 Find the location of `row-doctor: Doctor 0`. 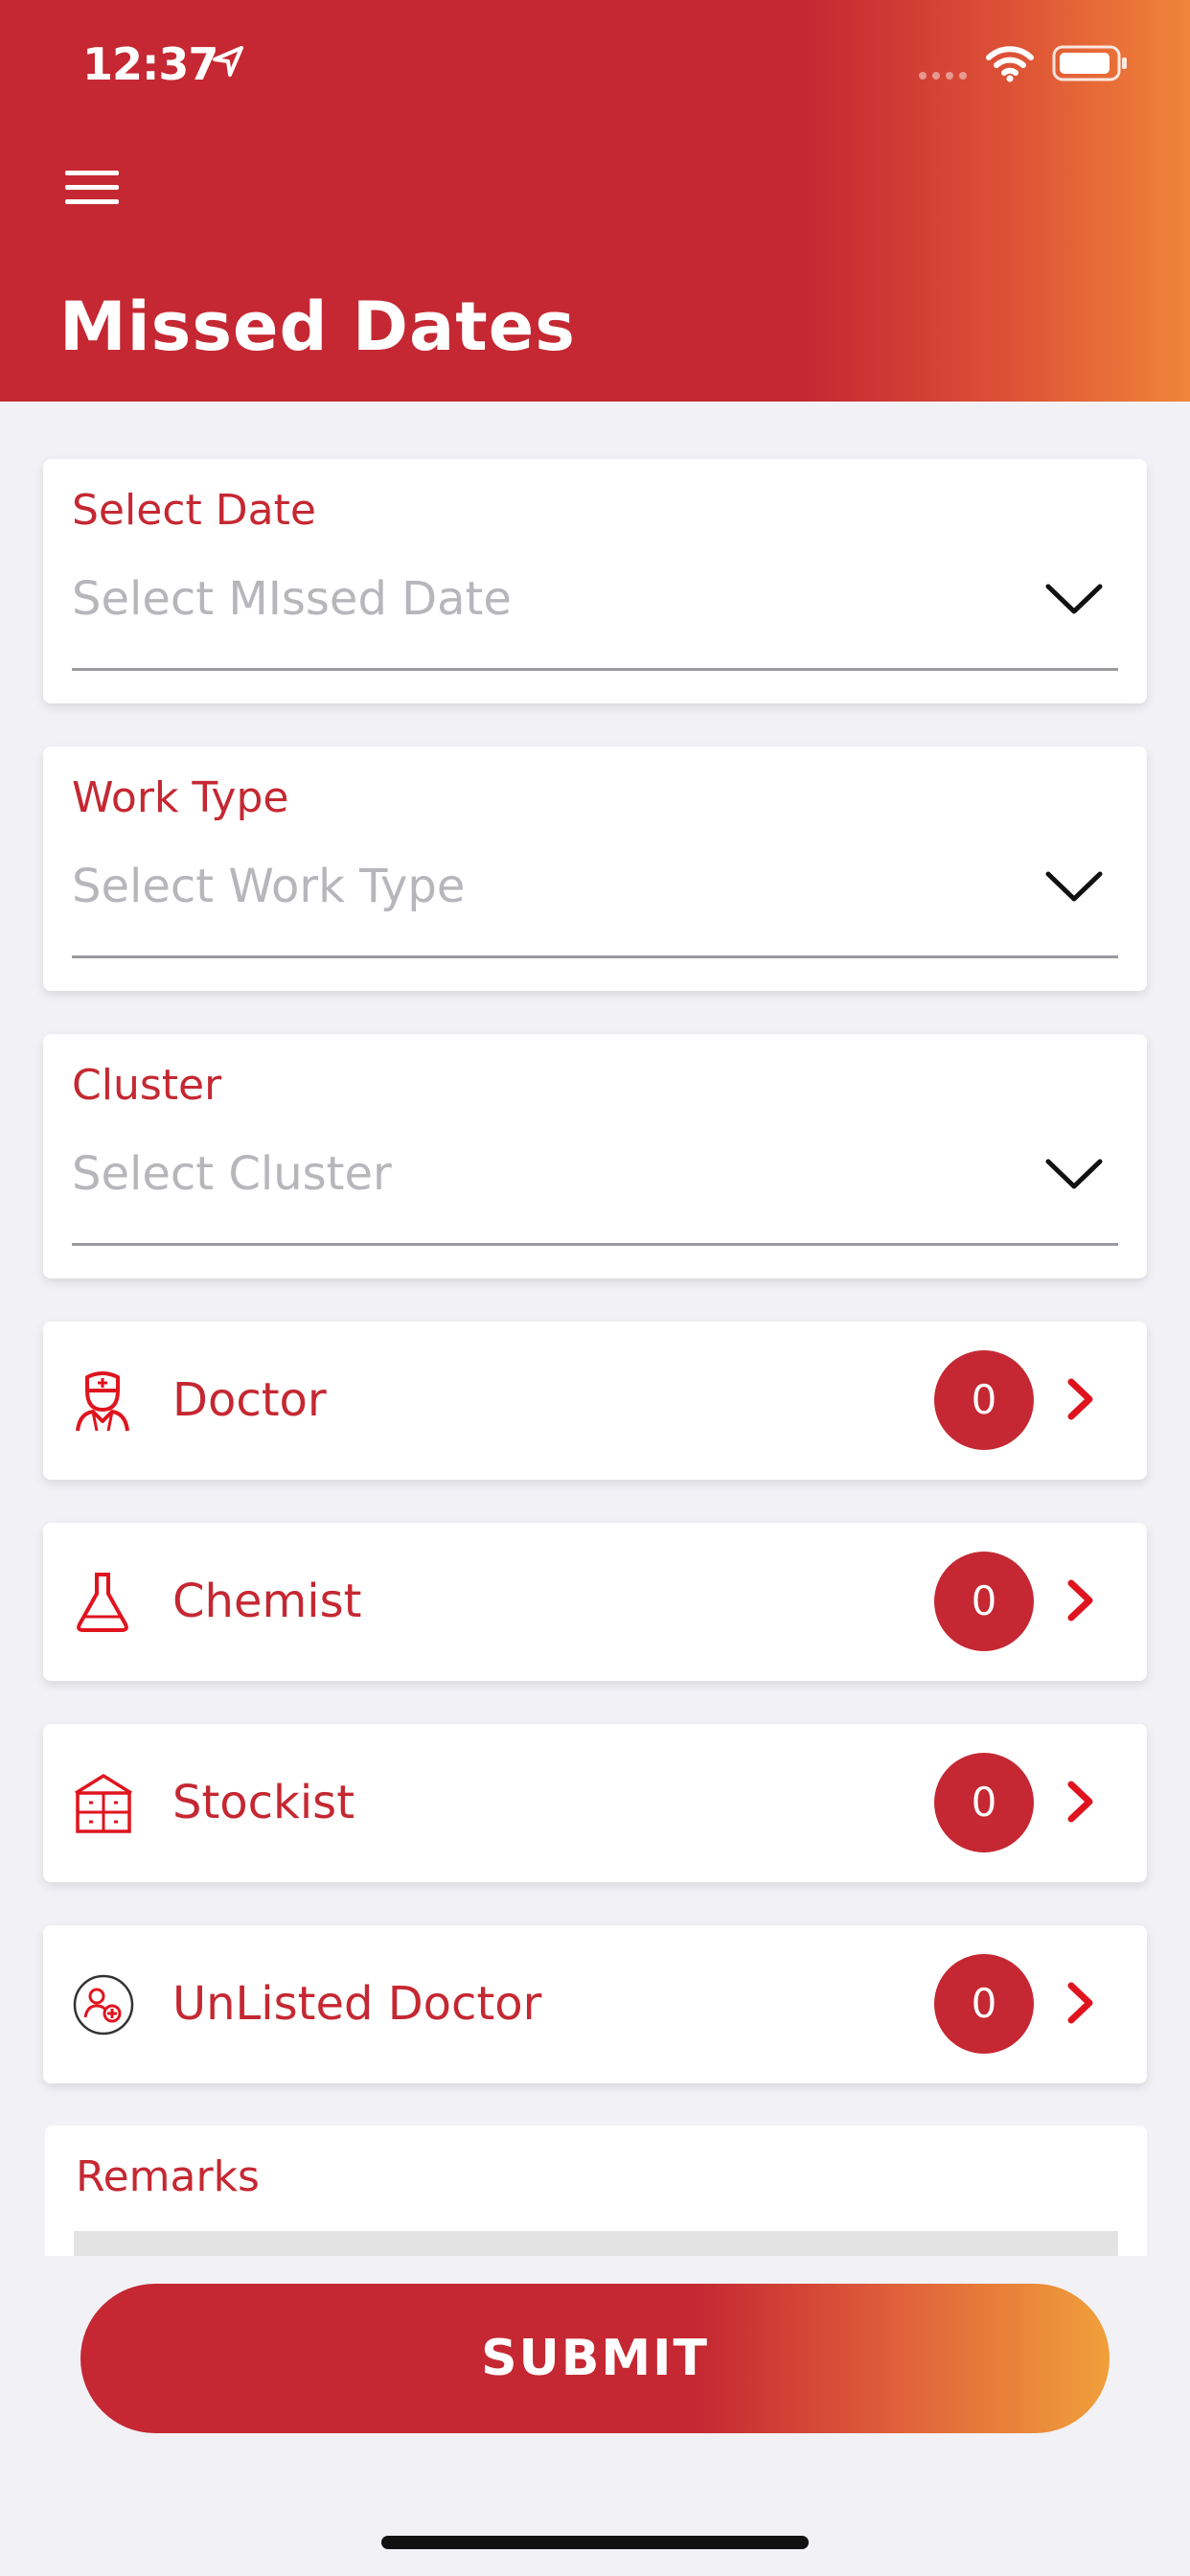

row-doctor: Doctor 0 is located at coordinates (595, 1401).